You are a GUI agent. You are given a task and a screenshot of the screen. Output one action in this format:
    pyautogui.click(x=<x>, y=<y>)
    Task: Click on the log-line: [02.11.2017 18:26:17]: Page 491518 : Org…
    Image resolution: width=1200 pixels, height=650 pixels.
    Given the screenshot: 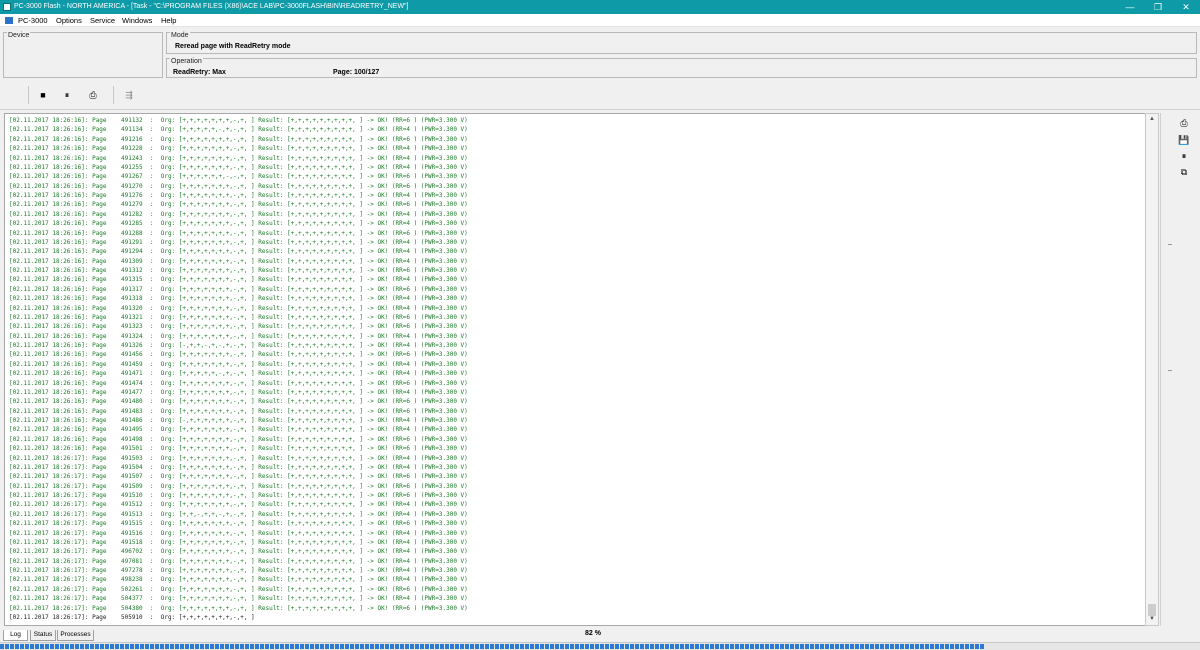 What is the action you would take?
    pyautogui.click(x=238, y=542)
    